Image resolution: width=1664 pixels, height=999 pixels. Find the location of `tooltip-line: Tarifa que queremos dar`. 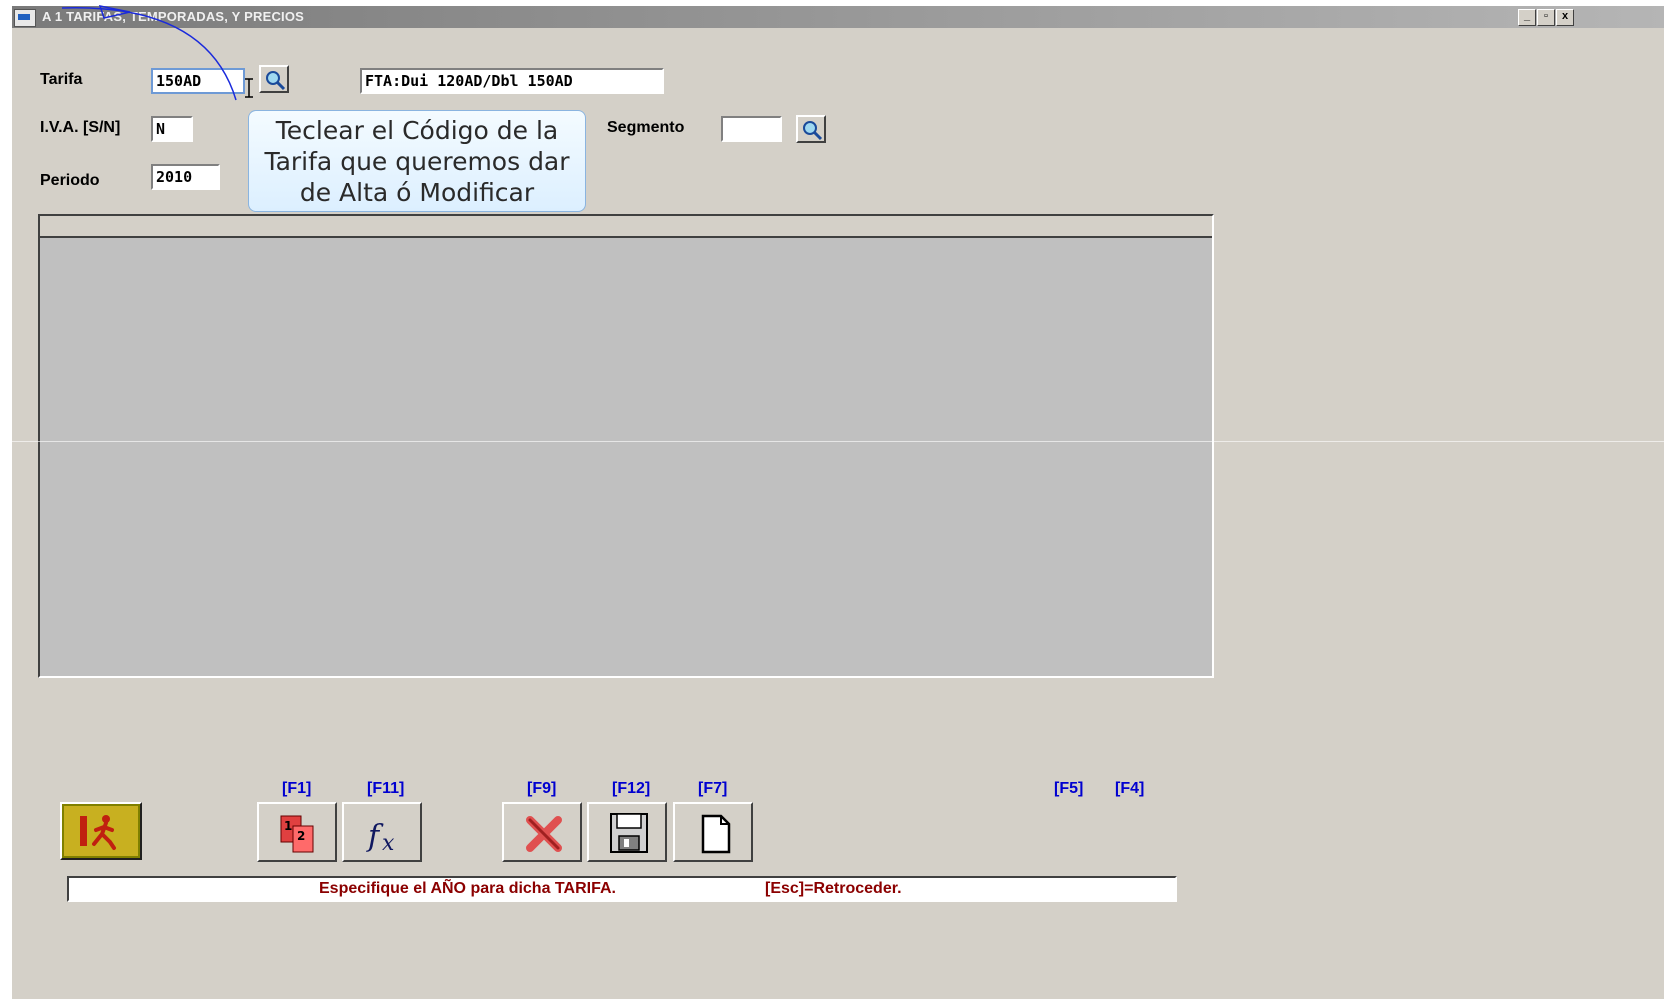

tooltip-line: Tarifa que queremos dar is located at coordinates (417, 161).